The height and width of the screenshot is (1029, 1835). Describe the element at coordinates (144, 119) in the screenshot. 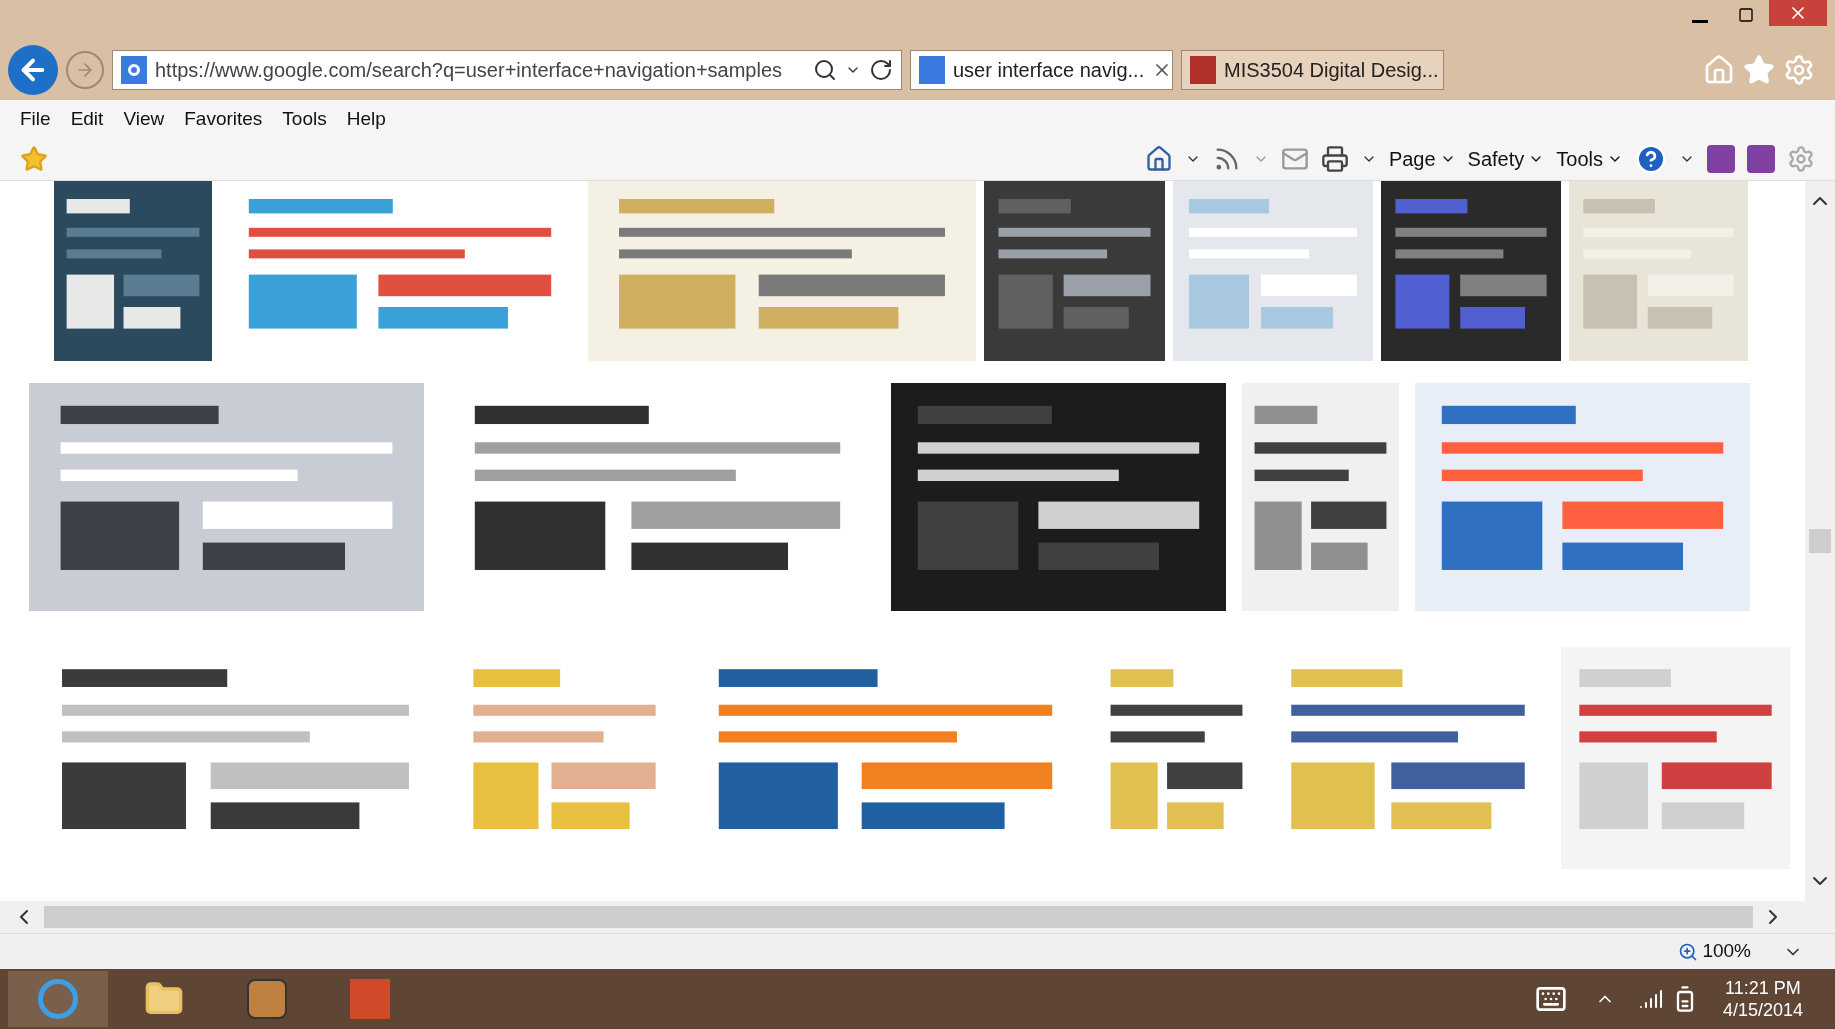

I see `menu-item: View` at that location.